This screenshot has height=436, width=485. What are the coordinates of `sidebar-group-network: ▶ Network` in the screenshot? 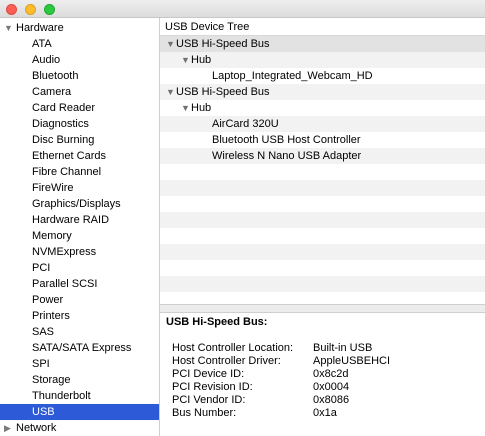 It's located at (79, 428).